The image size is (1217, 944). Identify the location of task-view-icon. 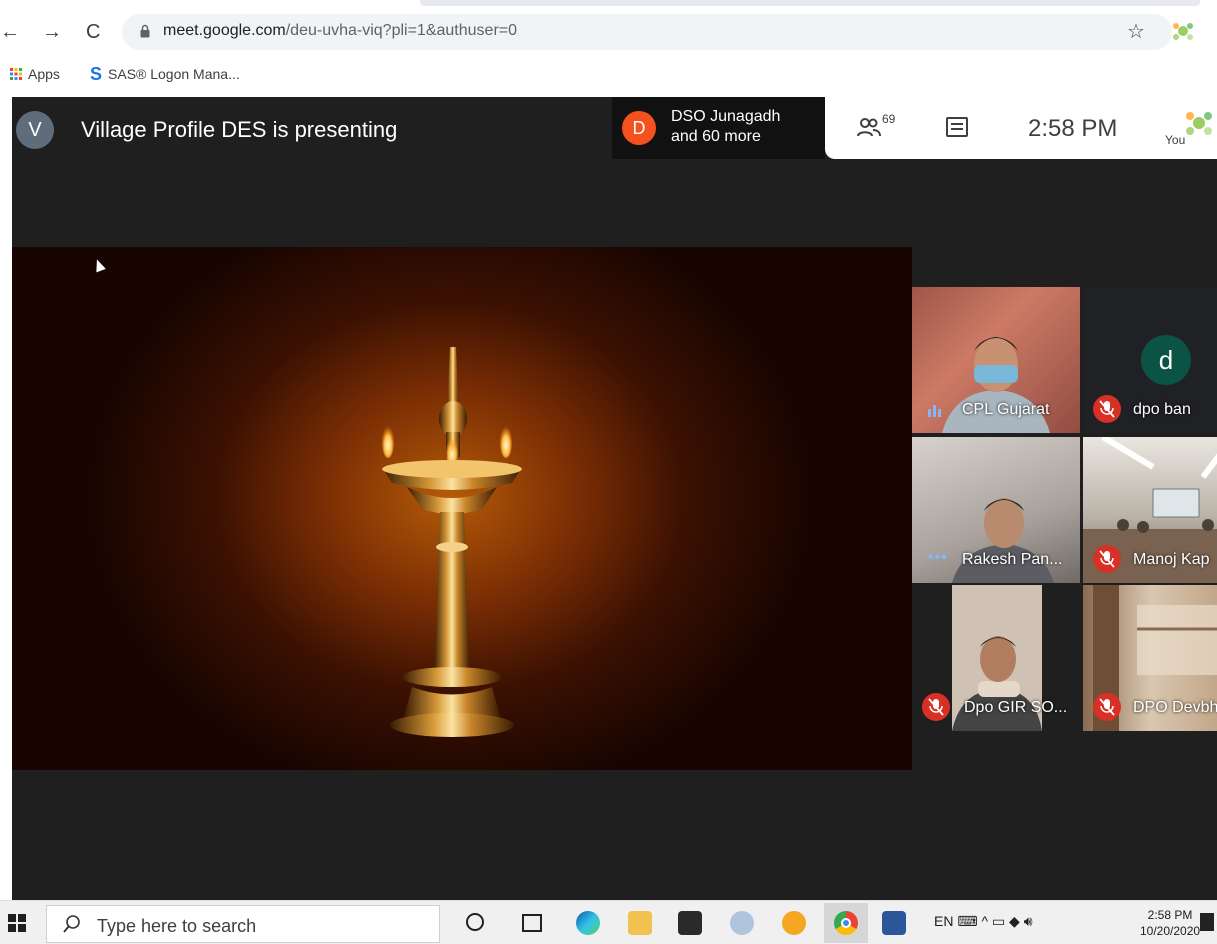
(532, 923).